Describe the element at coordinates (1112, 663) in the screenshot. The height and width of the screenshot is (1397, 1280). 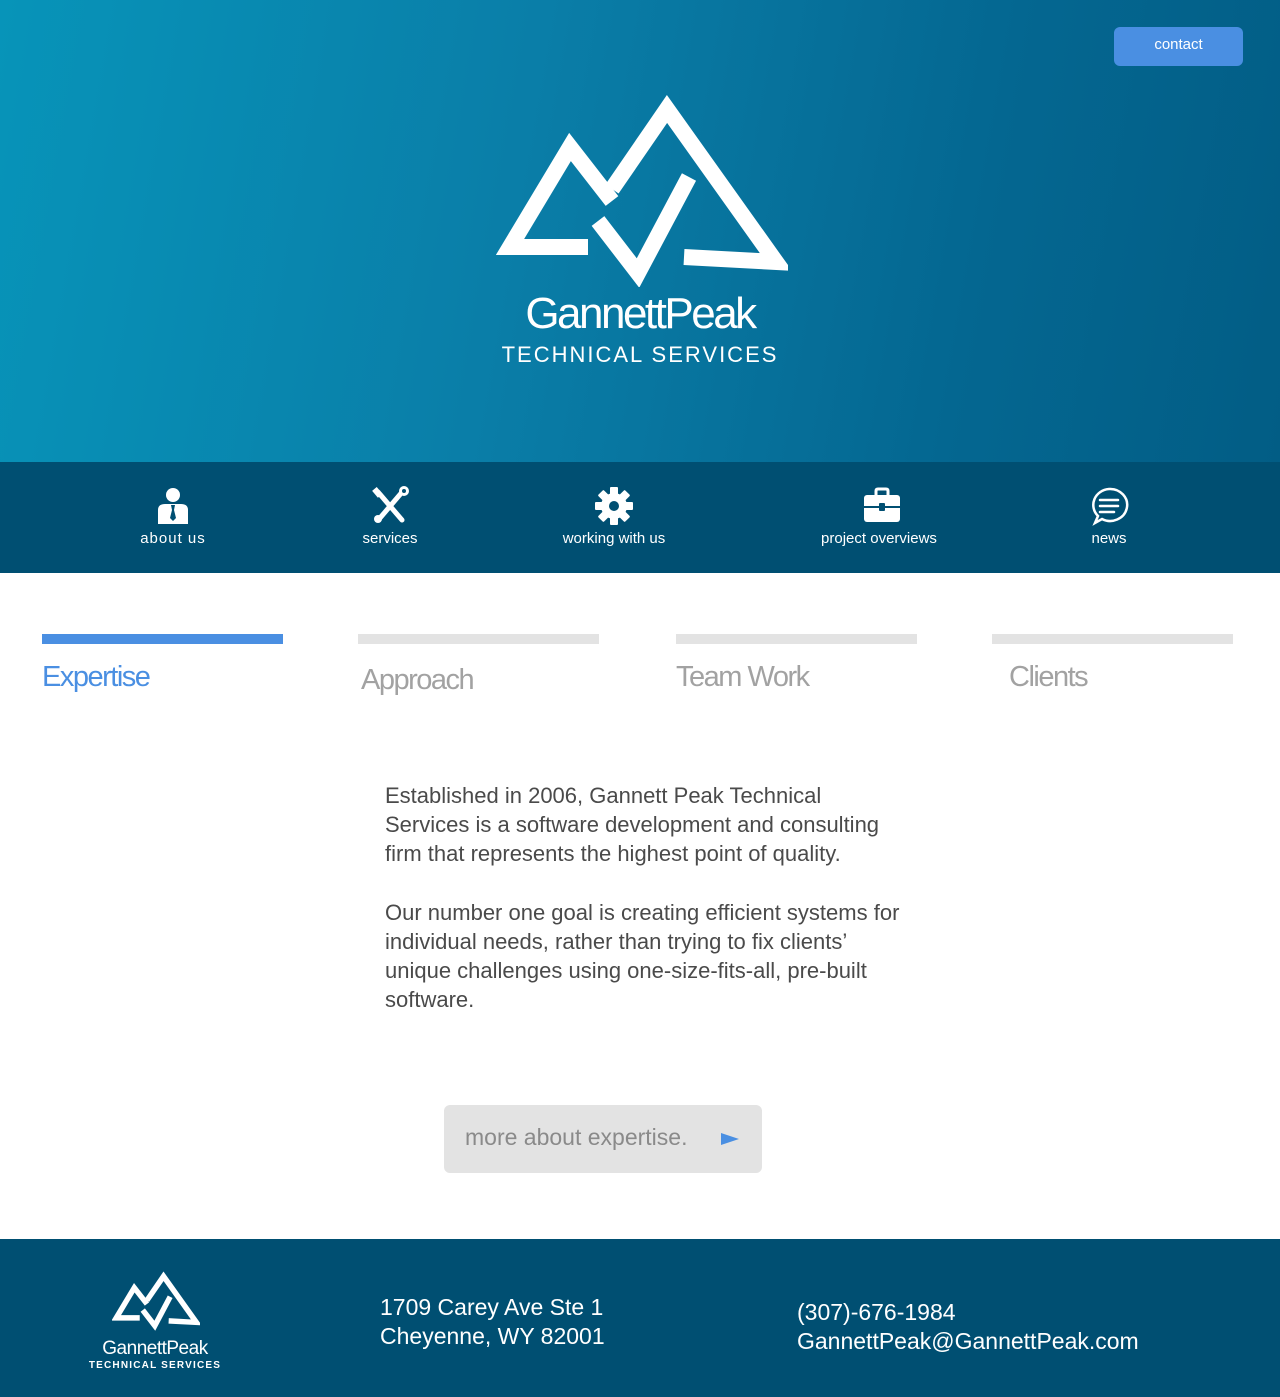
I see `tab-clients: Clients` at that location.